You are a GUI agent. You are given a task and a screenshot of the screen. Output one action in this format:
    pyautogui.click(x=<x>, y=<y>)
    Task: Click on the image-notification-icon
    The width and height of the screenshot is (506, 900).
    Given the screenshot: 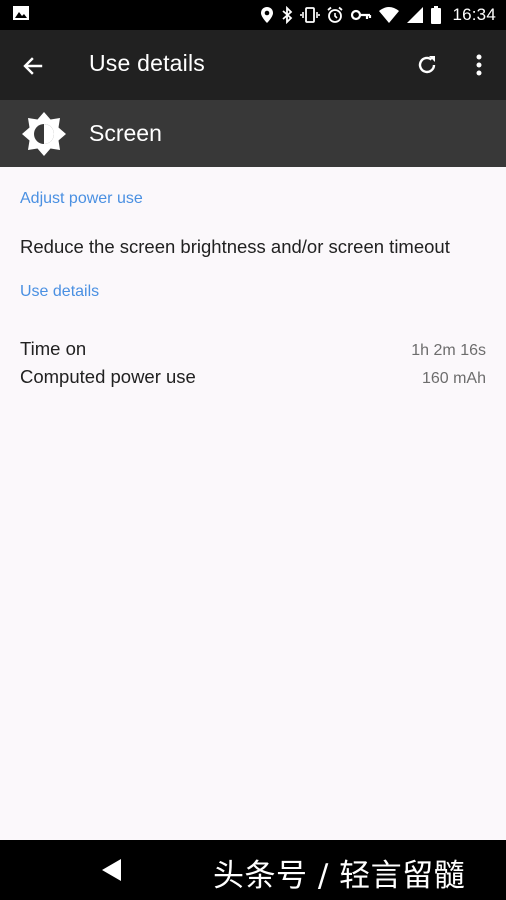 What is the action you would take?
    pyautogui.click(x=21, y=15)
    